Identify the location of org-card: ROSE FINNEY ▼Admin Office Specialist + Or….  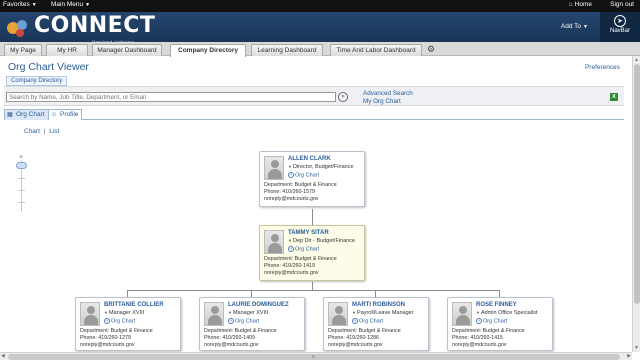
(500, 324).